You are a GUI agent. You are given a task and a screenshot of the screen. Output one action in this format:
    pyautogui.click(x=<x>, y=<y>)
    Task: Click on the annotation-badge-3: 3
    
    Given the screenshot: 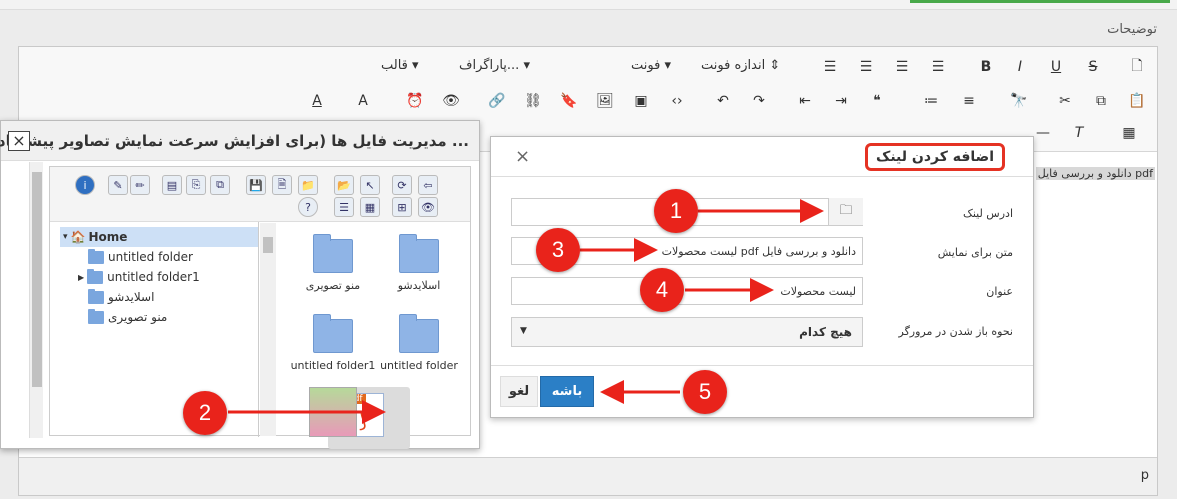 What is the action you would take?
    pyautogui.click(x=558, y=250)
    